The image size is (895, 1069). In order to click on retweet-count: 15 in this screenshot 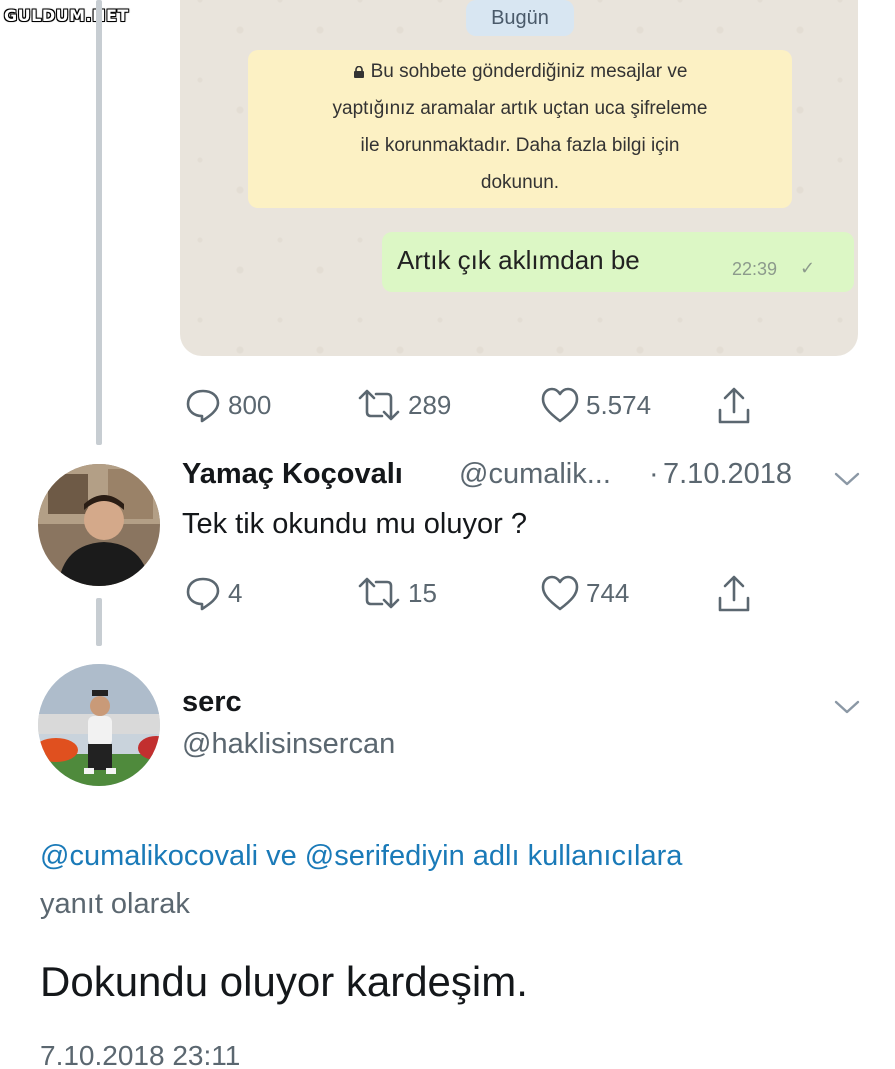, I will do `click(422, 592)`.